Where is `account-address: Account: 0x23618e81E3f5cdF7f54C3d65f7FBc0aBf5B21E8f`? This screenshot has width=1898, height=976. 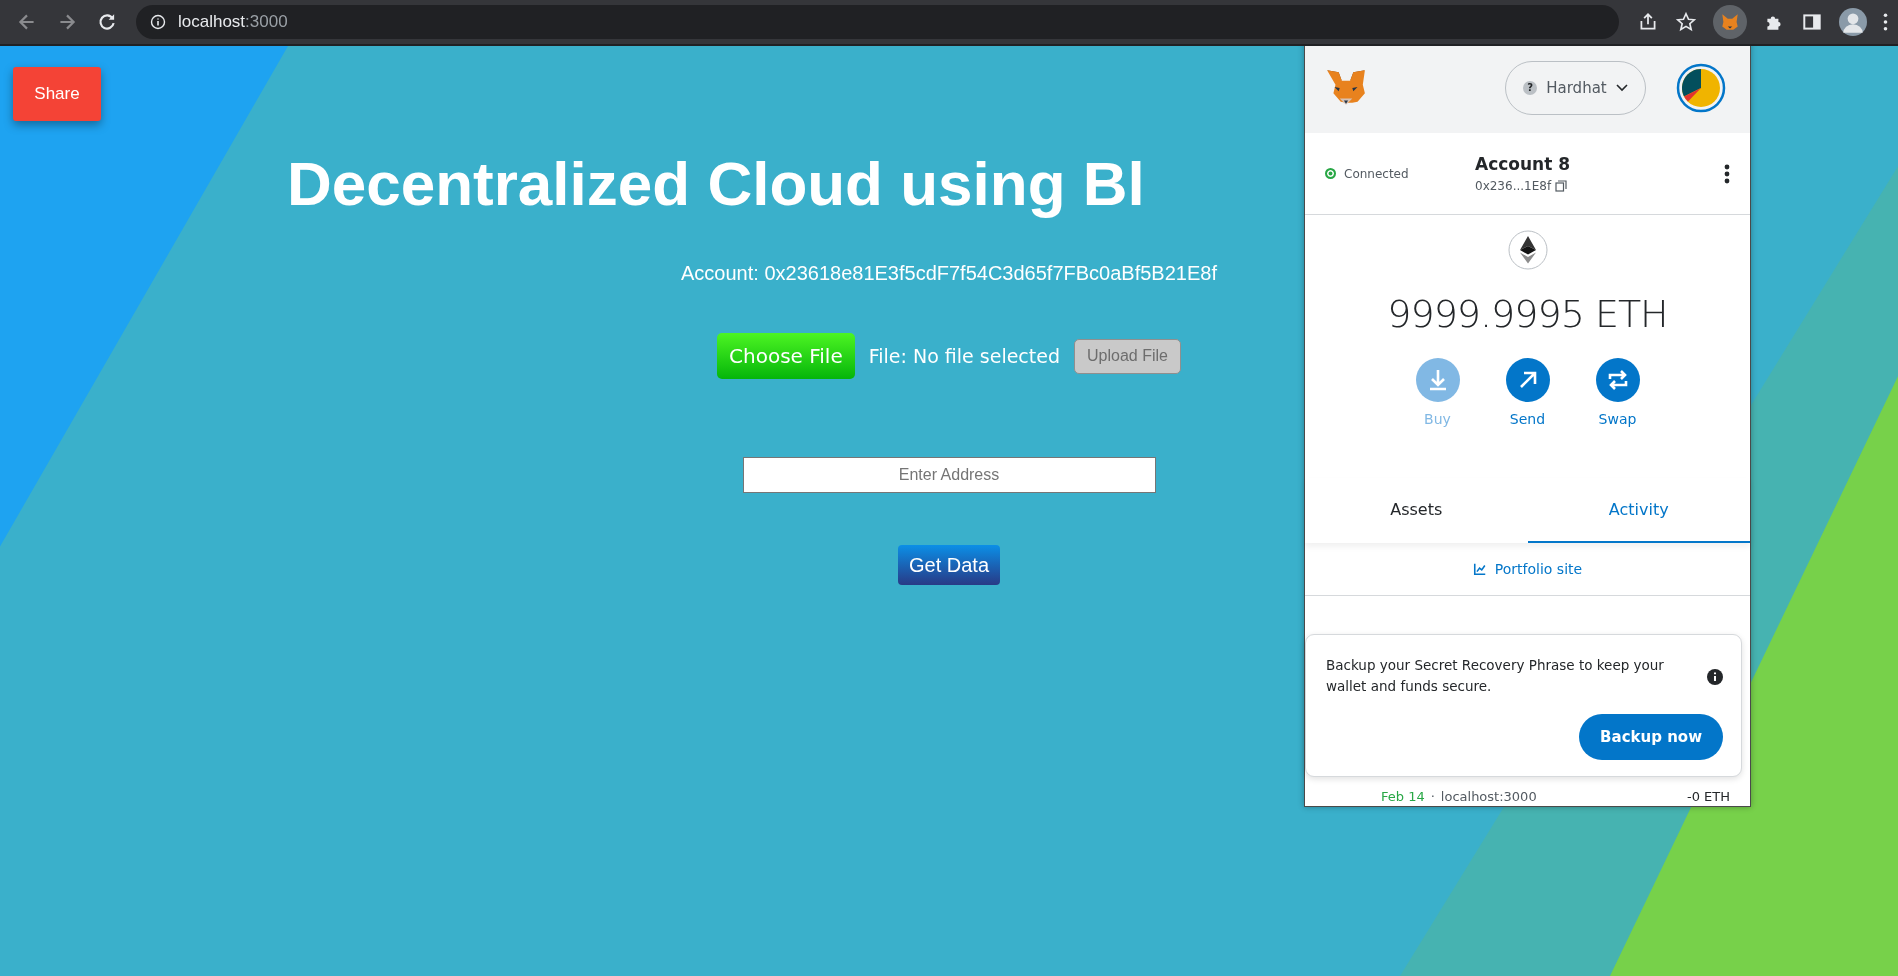 account-address: Account: 0x23618e81E3f5cdF7f54C3d65f7FBc0aBf5B21E8f is located at coordinates (949, 274).